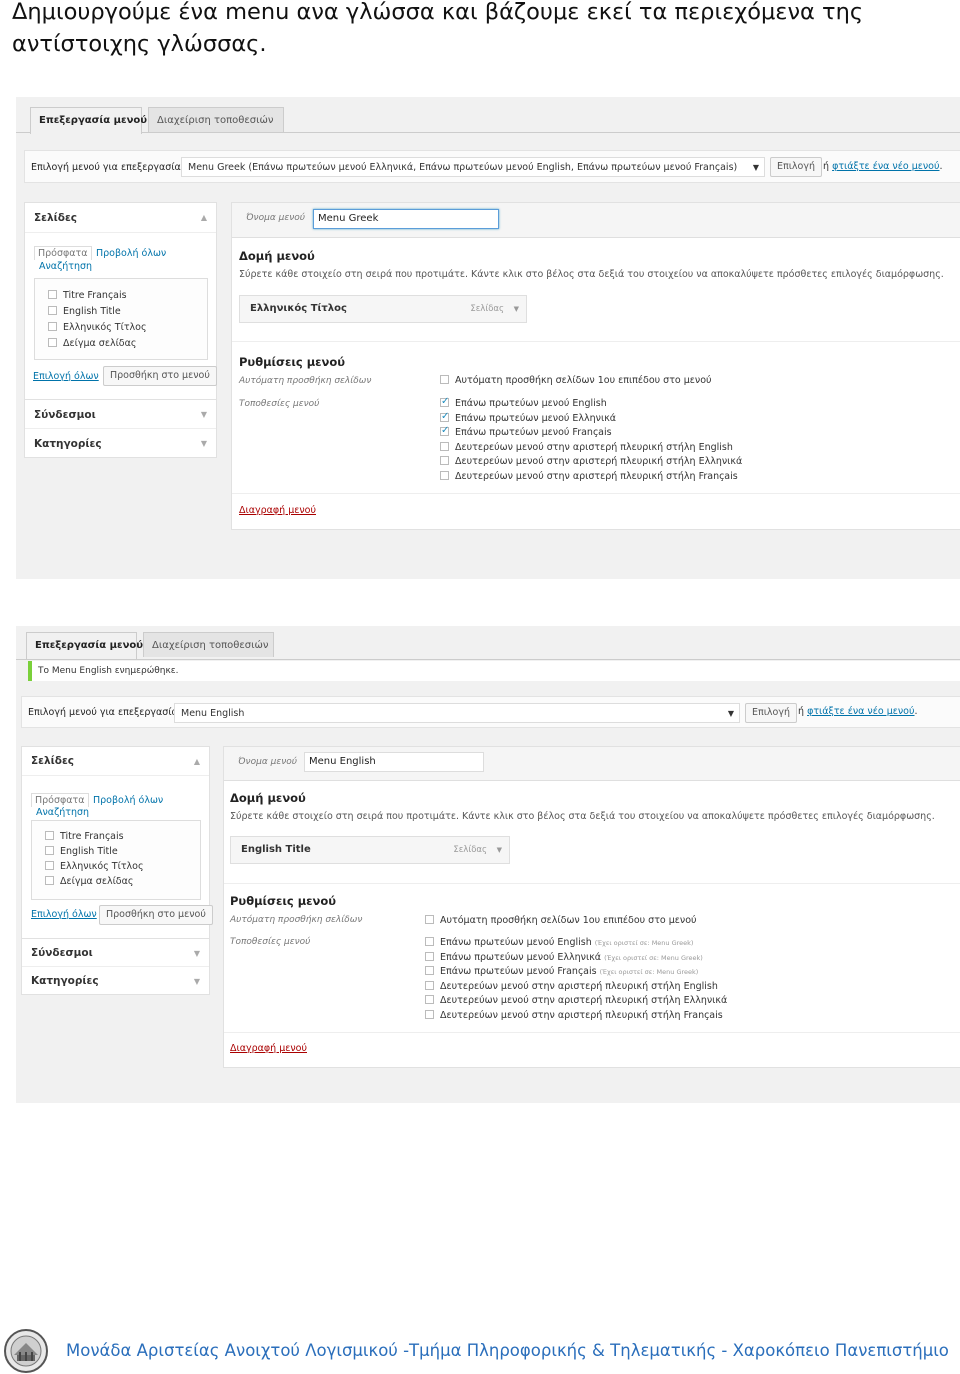  I want to click on categories-section-title: Κατηγορίες, so click(65, 981).